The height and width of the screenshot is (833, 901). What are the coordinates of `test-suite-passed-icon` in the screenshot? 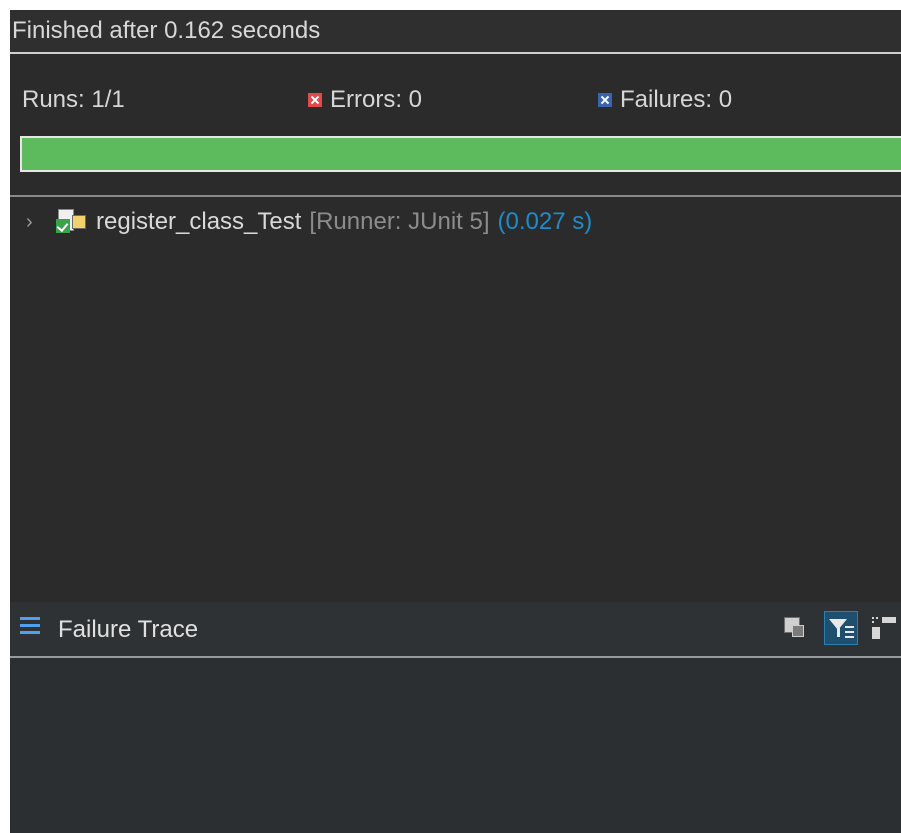 It's located at (71, 222).